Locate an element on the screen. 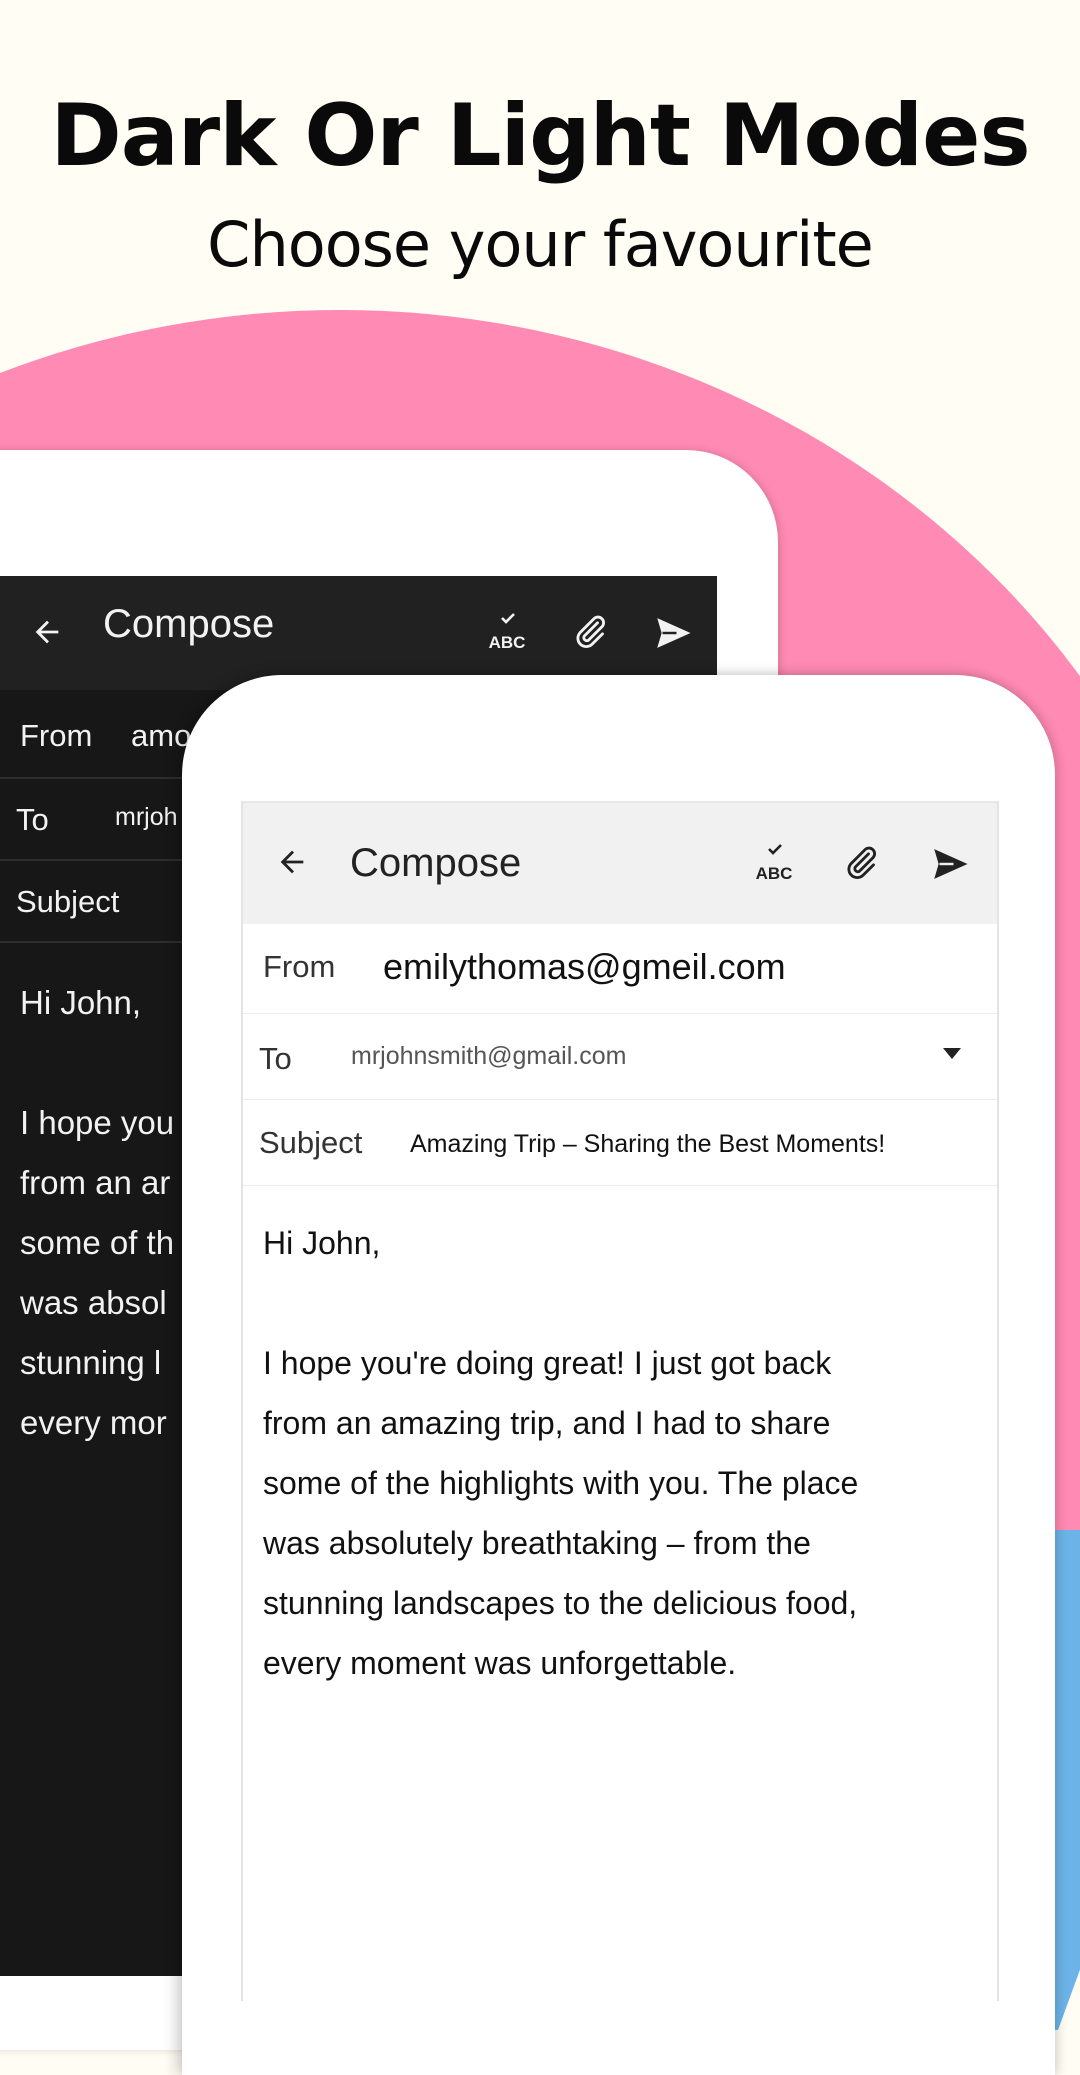 This screenshot has width=1080, height=2075. light-appbar-title: Compose is located at coordinates (436, 863).